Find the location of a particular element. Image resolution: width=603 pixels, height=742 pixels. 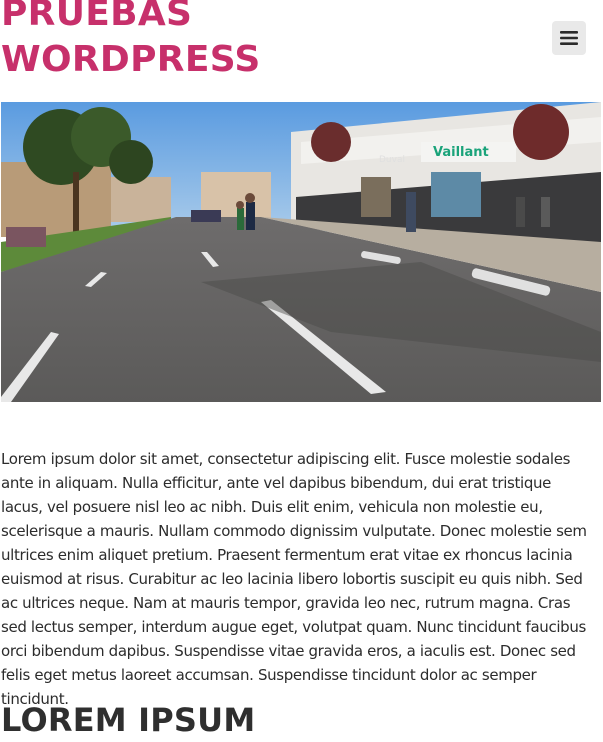

section-heading: LOREM IPSUM is located at coordinates (128, 720).